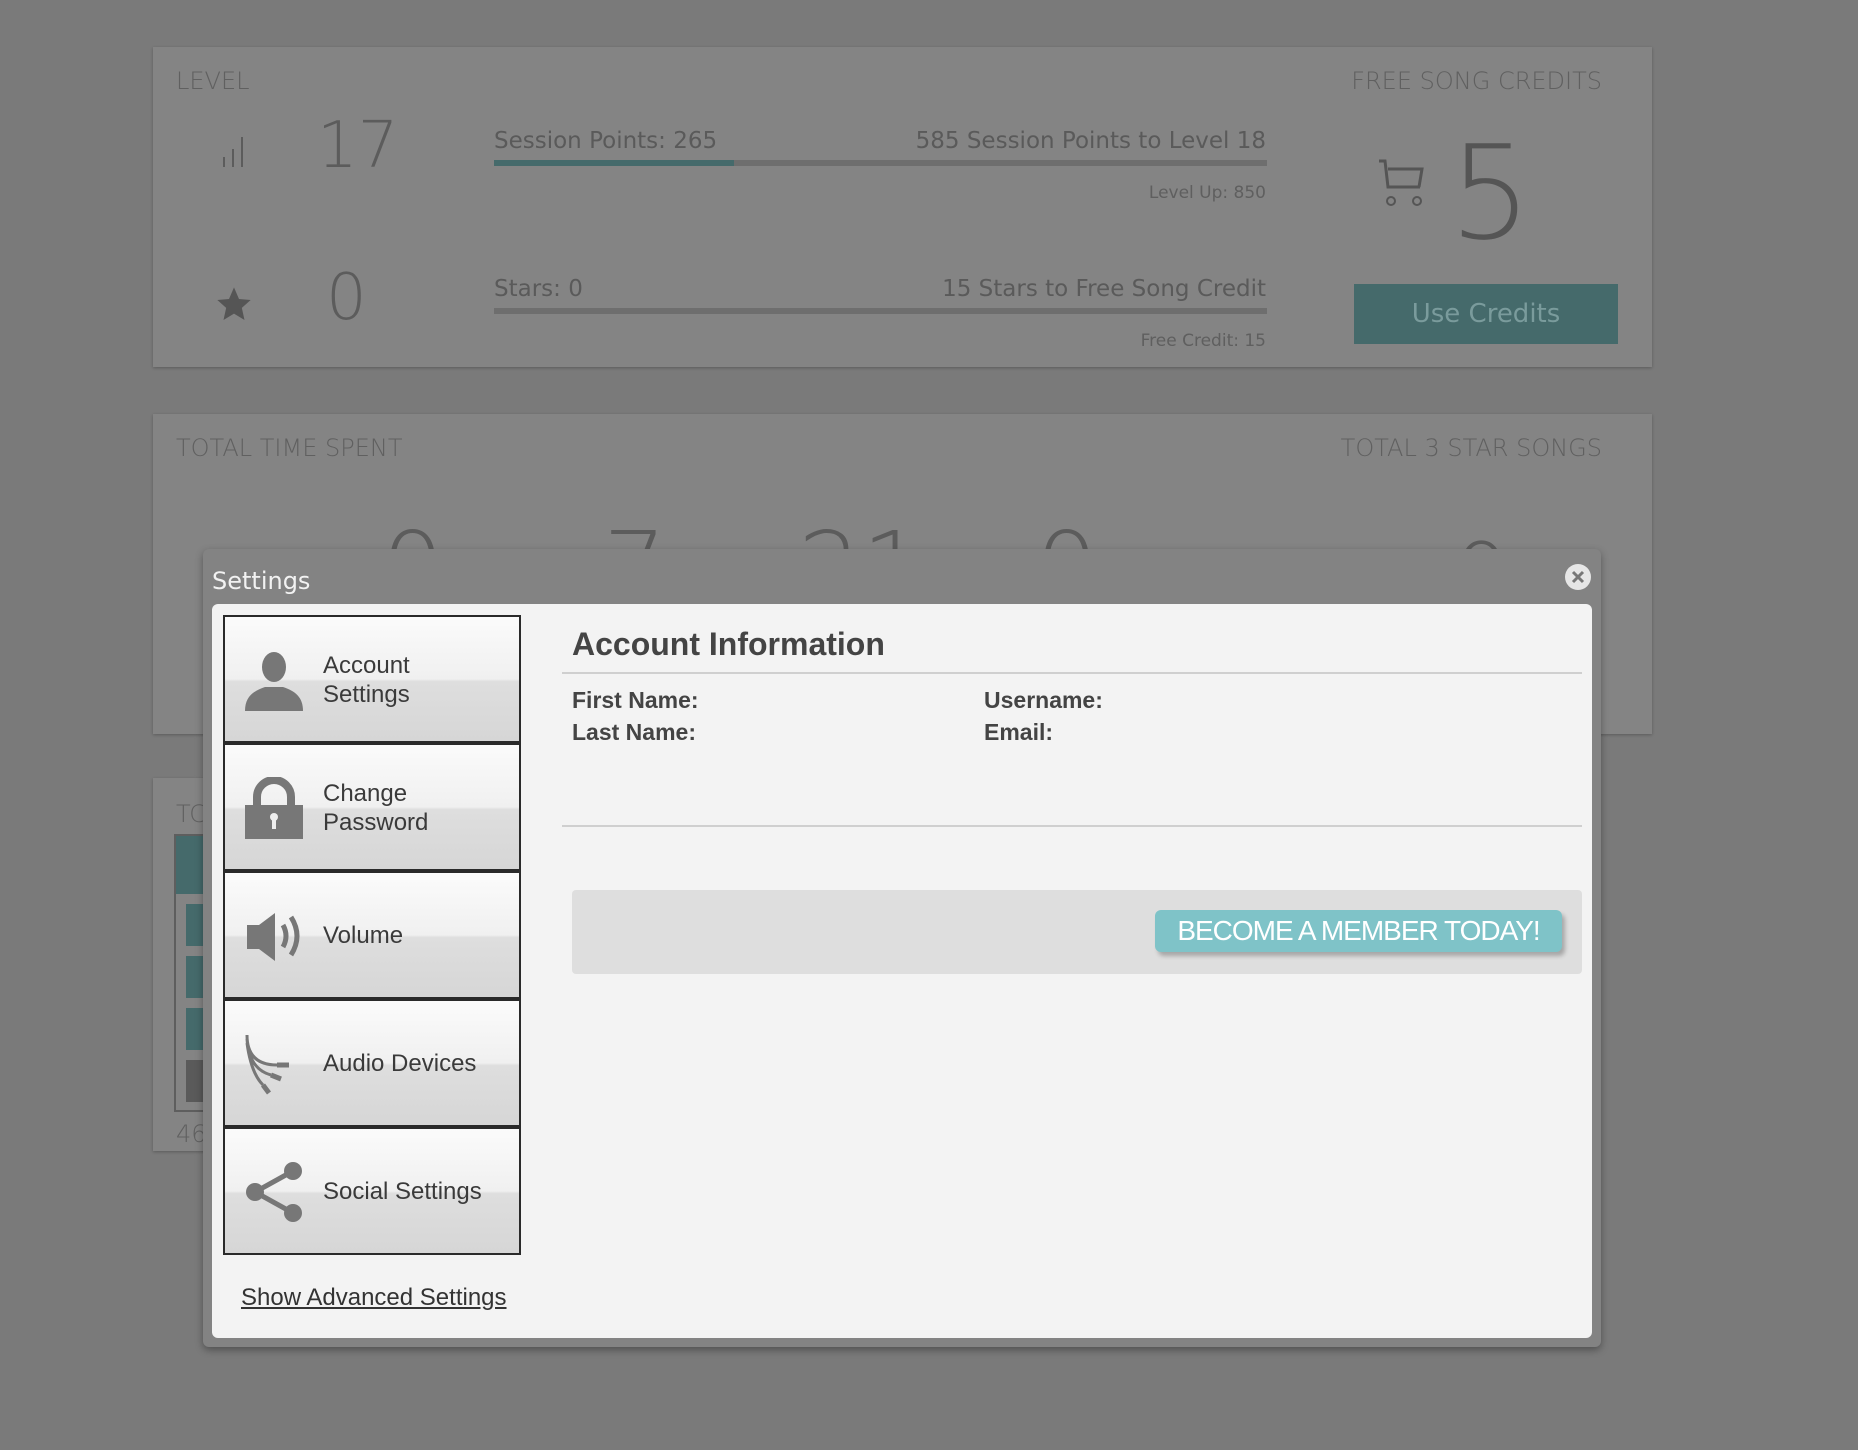  Describe the element at coordinates (274, 1192) in the screenshot. I see `share-icon` at that location.